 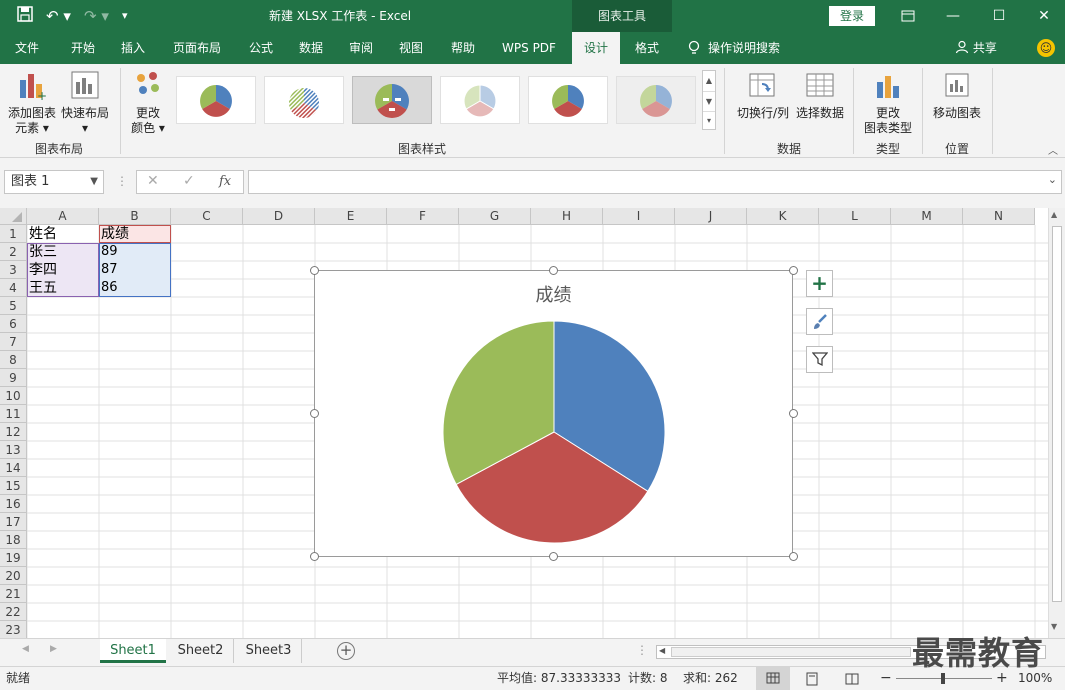 I want to click on formula-bar-splitter-icon: ⋮, so click(x=122, y=181).